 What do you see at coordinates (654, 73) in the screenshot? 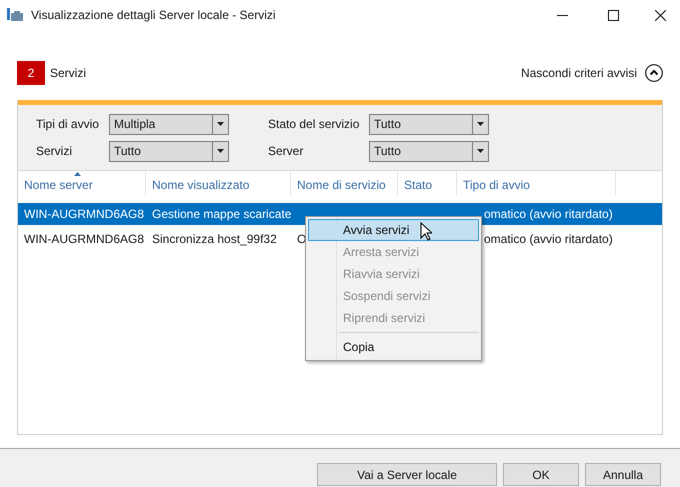
I see `collapse-icon` at bounding box center [654, 73].